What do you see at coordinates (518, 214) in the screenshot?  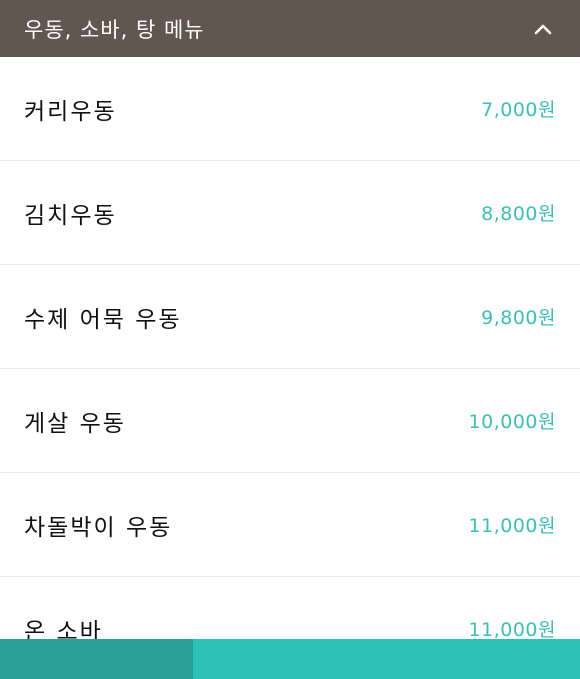 I see `menu-item-price: 8,800원` at bounding box center [518, 214].